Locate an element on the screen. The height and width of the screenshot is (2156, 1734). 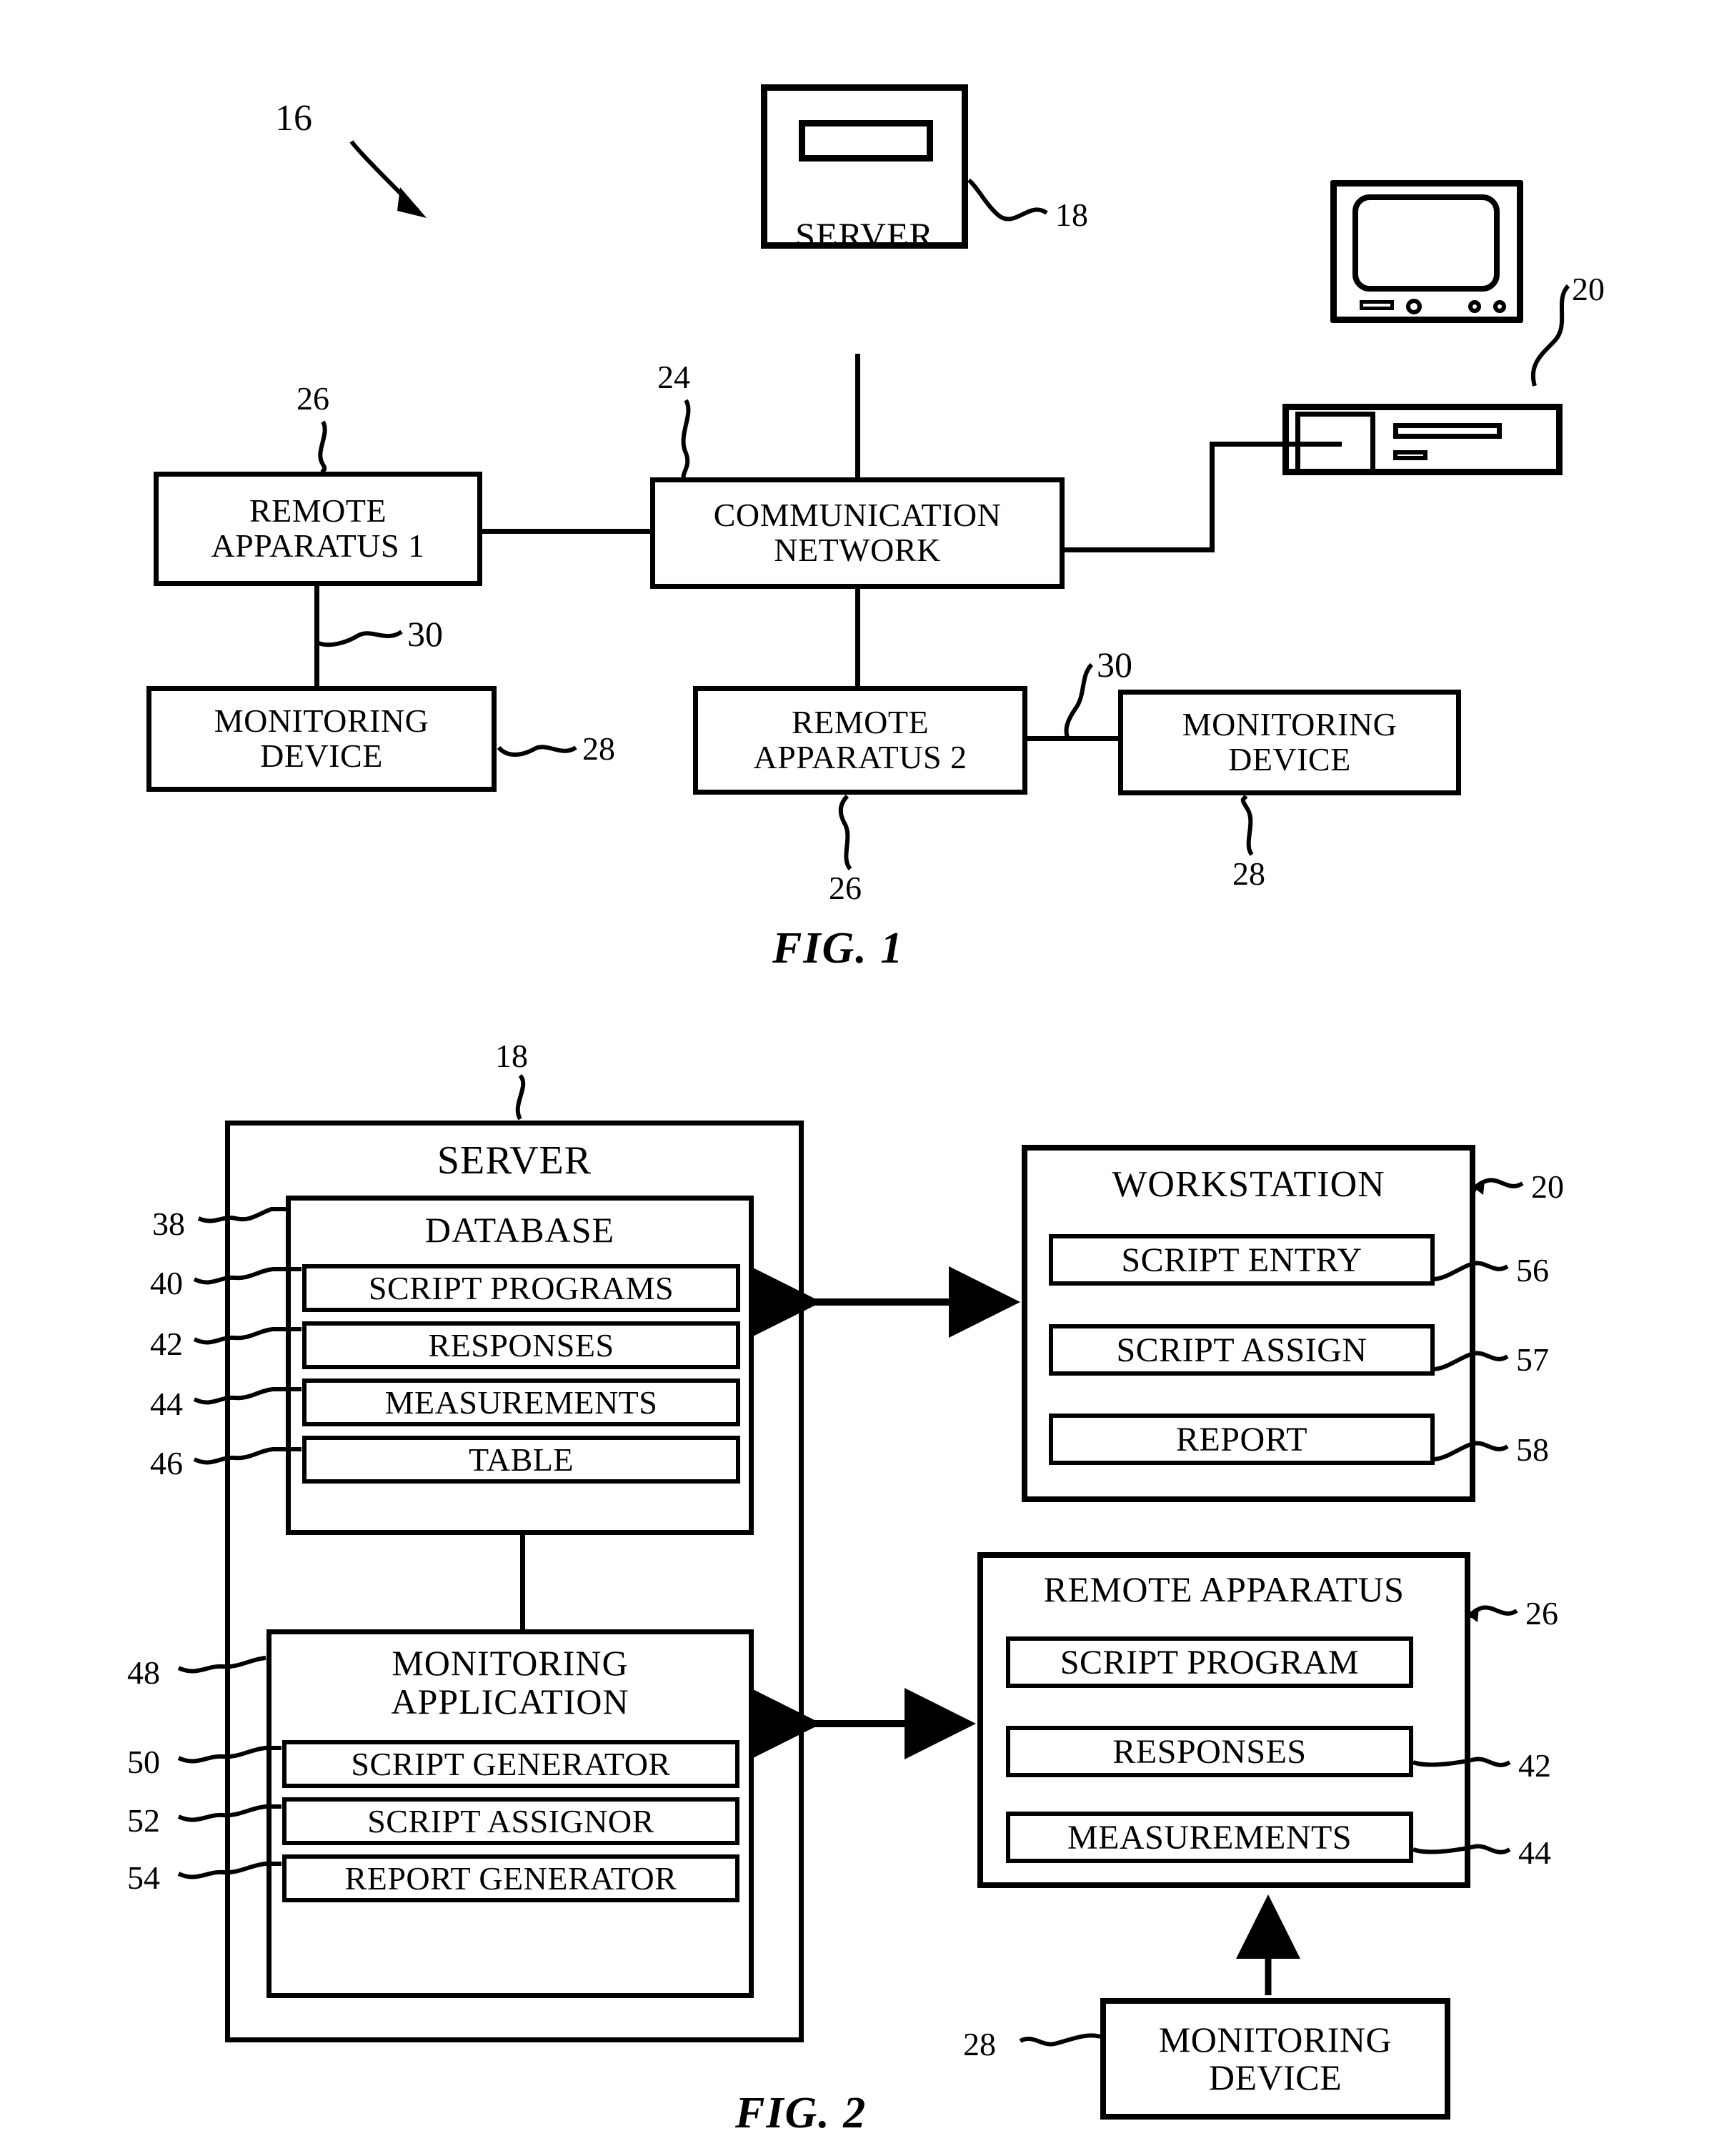
figure2-remote-item-measurements: MEASUREMENTS is located at coordinates (1209, 1837).